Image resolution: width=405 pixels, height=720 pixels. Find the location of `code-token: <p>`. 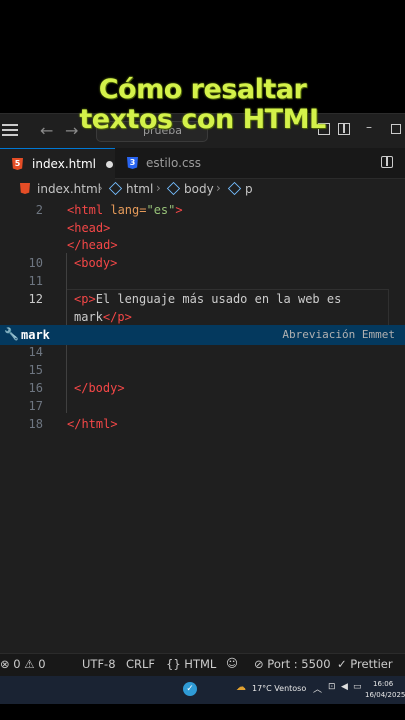

code-token: <p> is located at coordinates (85, 299).